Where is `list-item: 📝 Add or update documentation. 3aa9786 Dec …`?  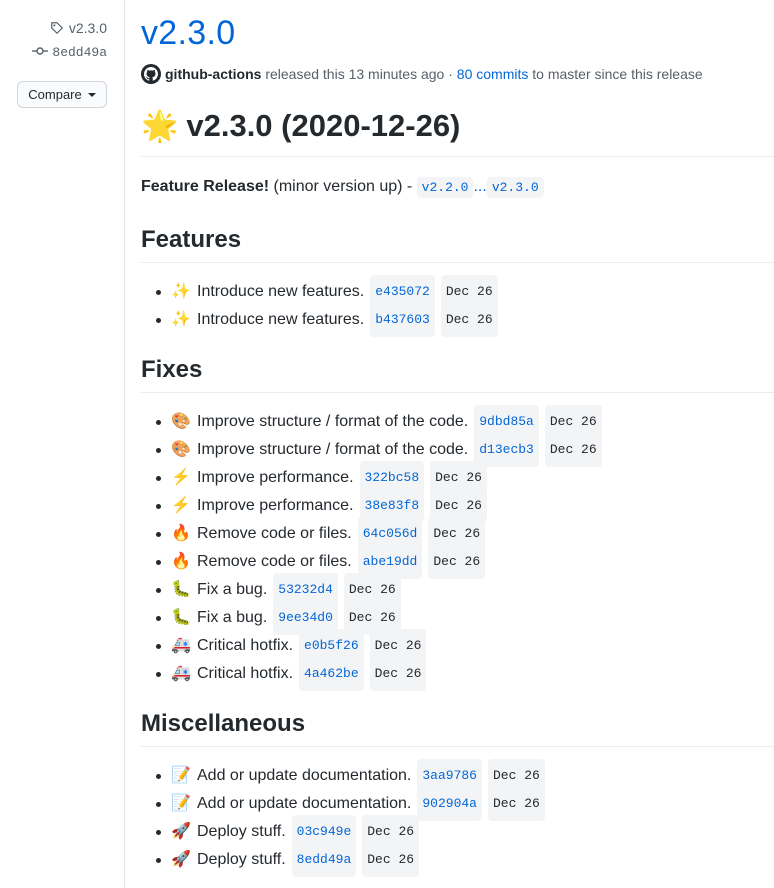
list-item: 📝 Add or update documentation. 3aa9786 Dec … is located at coordinates (350, 776).